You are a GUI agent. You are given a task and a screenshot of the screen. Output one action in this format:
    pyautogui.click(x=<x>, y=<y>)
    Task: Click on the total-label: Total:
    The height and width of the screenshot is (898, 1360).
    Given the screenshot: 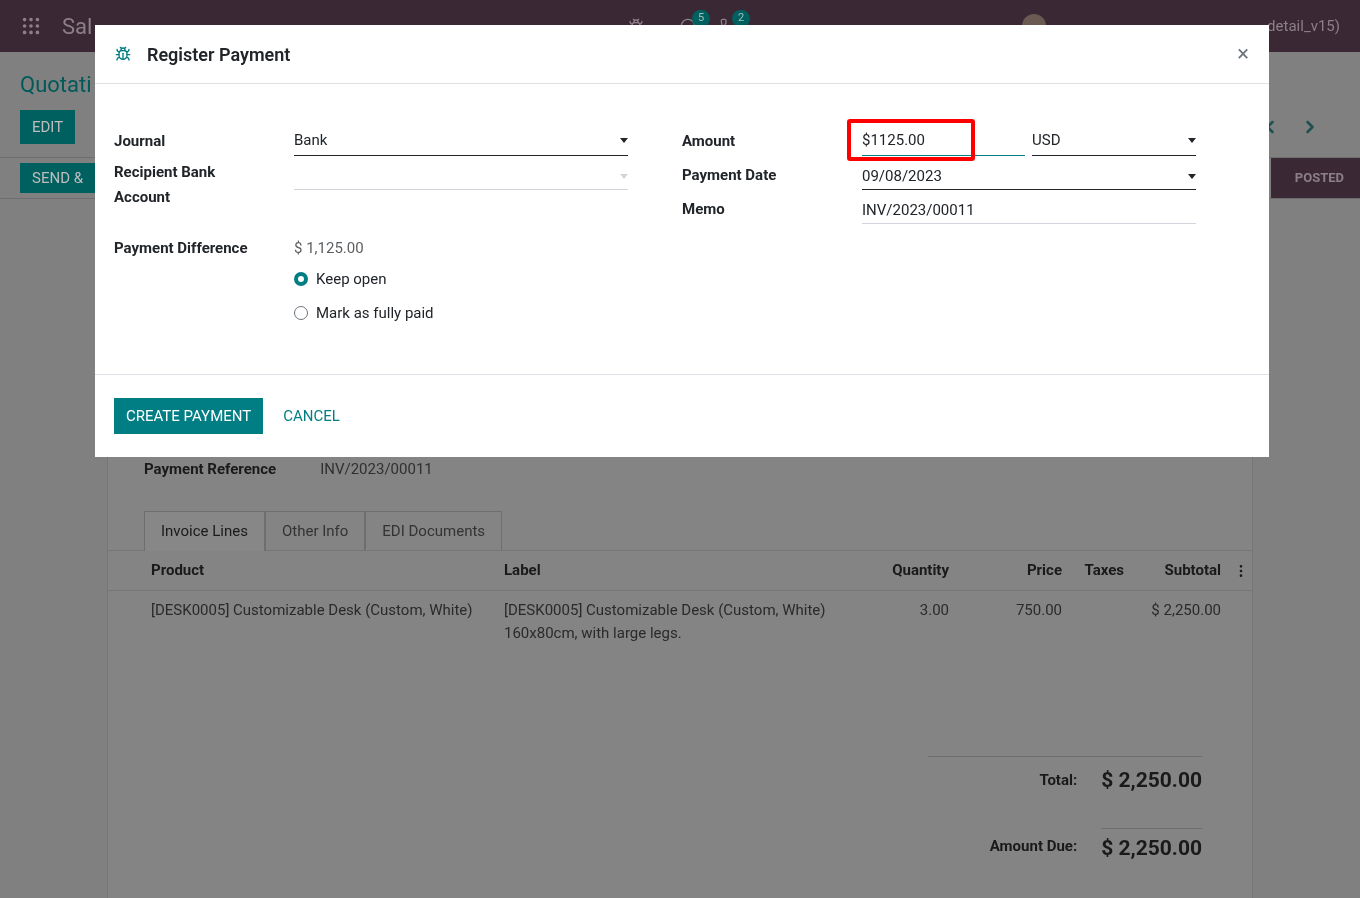 What is the action you would take?
    pyautogui.click(x=1058, y=780)
    